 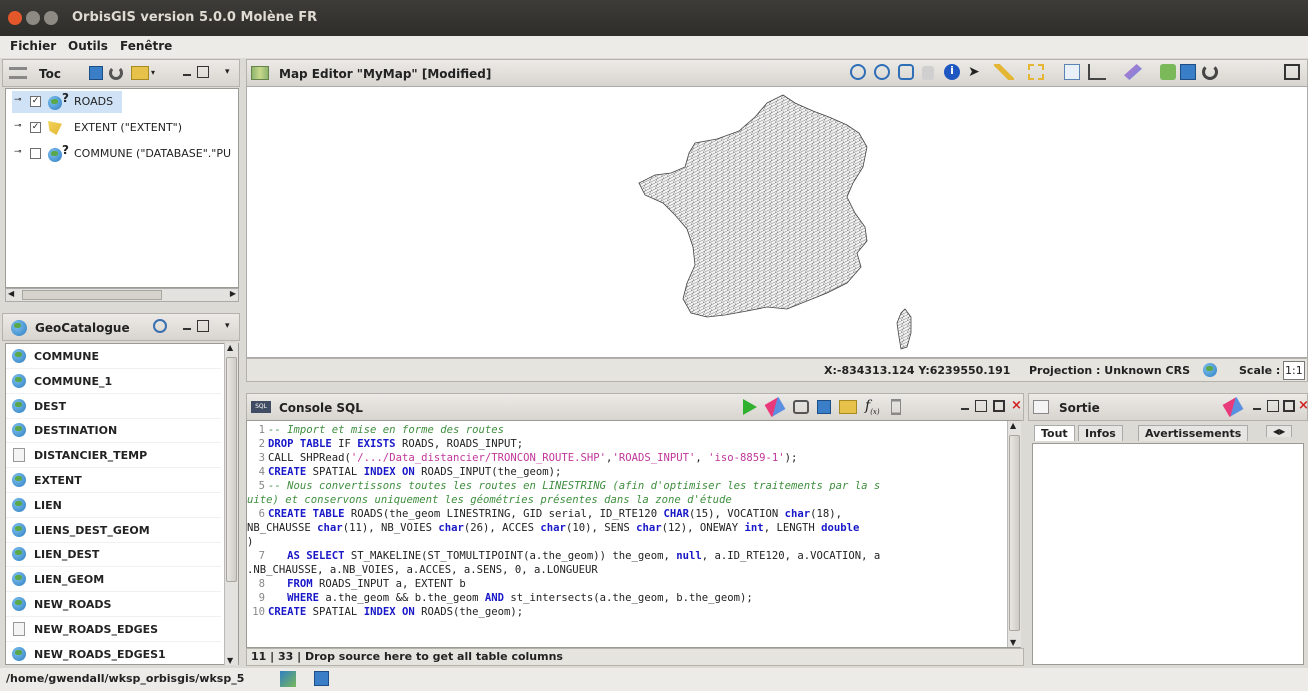 What do you see at coordinates (113, 653) in the screenshot?
I see `catalogue-item: NEW_ROADS_EDGES1` at bounding box center [113, 653].